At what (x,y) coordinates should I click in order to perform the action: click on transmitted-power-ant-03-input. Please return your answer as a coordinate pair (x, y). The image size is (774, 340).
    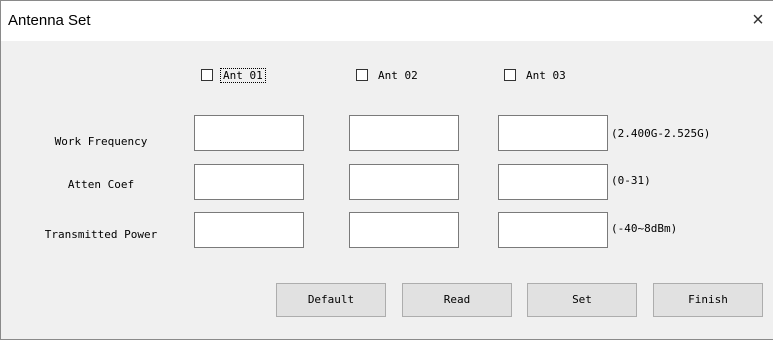
    Looking at the image, I should click on (553, 230).